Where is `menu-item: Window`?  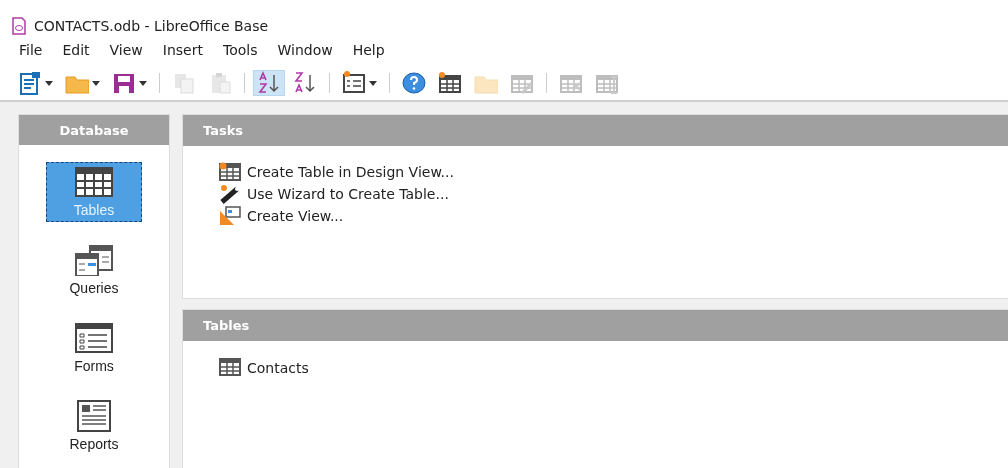
menu-item: Window is located at coordinates (305, 52).